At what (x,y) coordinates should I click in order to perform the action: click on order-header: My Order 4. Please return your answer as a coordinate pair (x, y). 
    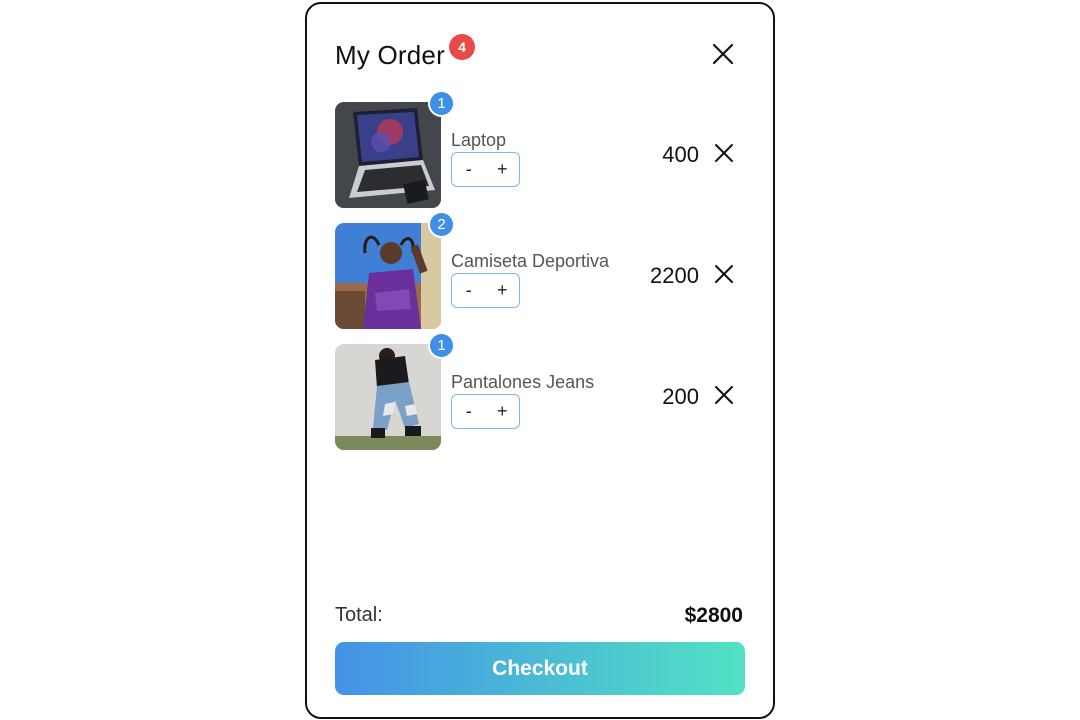
    Looking at the image, I should click on (540, 56).